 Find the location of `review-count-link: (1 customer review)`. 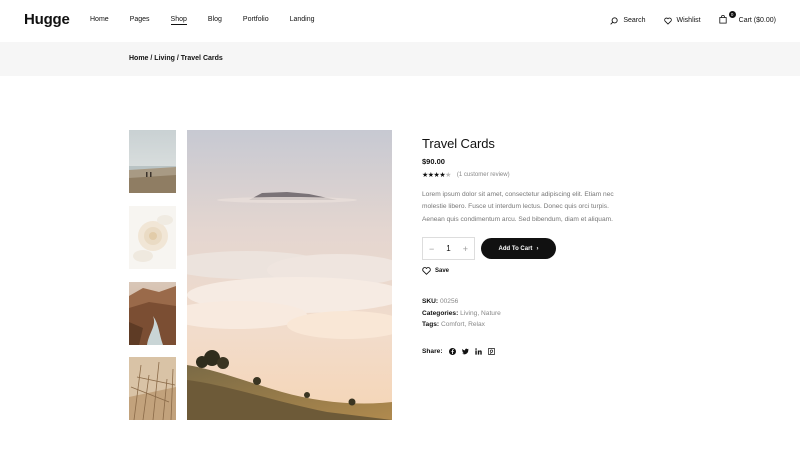

review-count-link: (1 customer review) is located at coordinates (483, 175).